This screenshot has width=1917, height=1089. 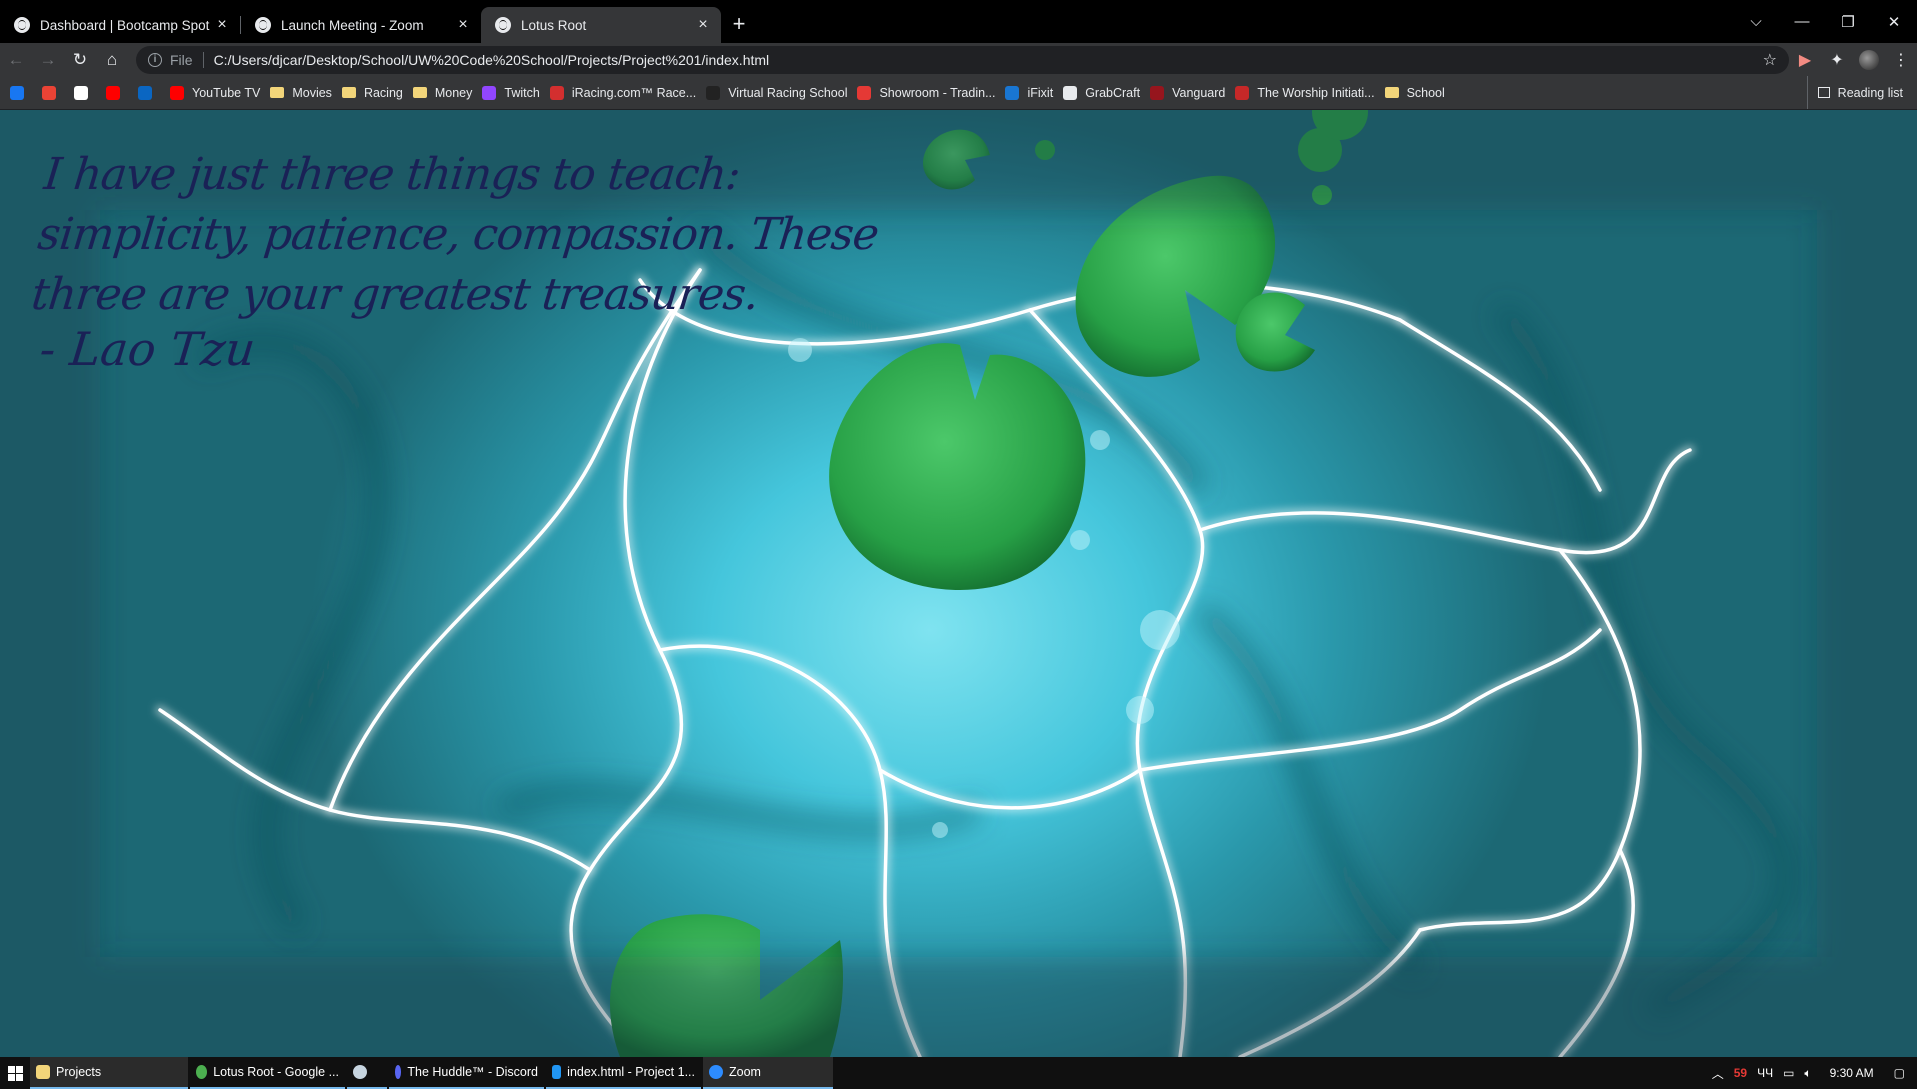 I want to click on profile-avatar, so click(x=1869, y=59).